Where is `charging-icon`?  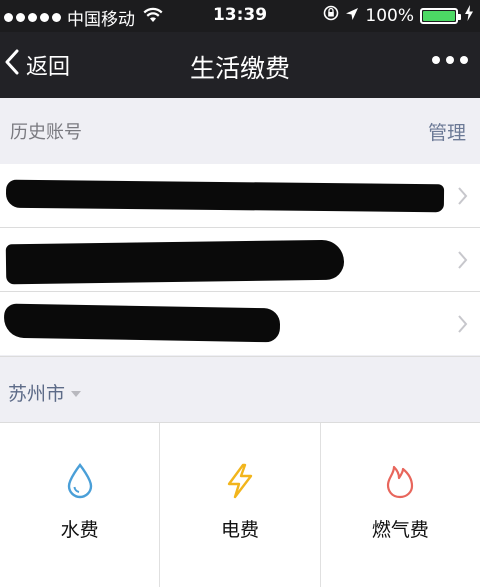 charging-icon is located at coordinates (469, 15).